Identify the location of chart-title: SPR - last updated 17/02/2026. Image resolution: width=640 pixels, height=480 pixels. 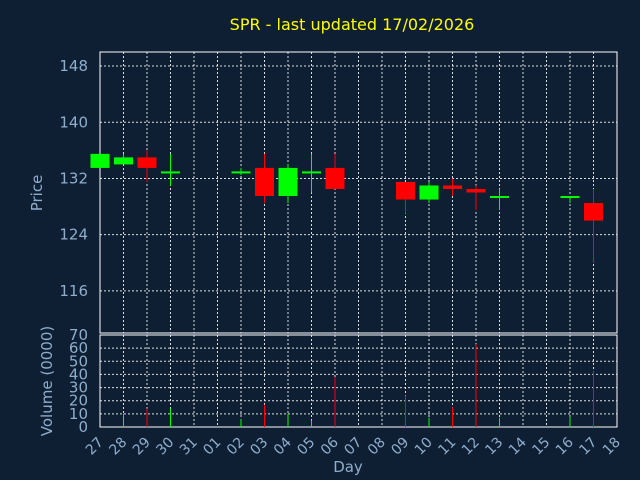
(352, 24).